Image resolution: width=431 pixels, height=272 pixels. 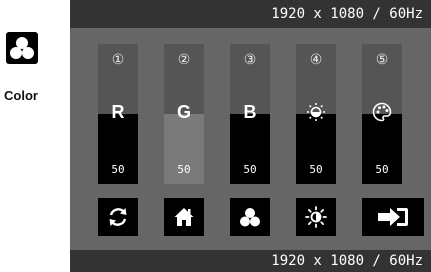 What do you see at coordinates (184, 60) in the screenshot?
I see `slider-index: ②` at bounding box center [184, 60].